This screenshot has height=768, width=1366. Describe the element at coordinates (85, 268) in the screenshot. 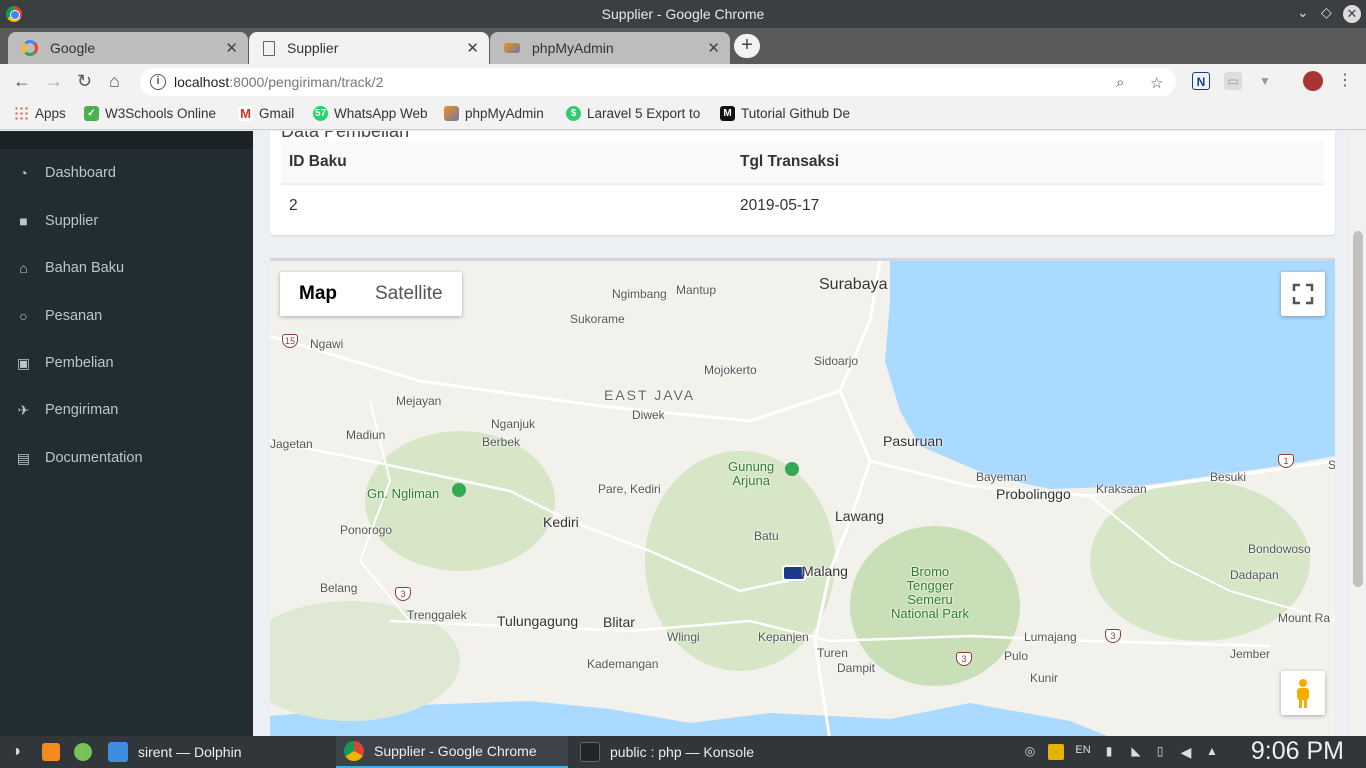

I see `sidebar-item-label: Bahan Baku` at that location.